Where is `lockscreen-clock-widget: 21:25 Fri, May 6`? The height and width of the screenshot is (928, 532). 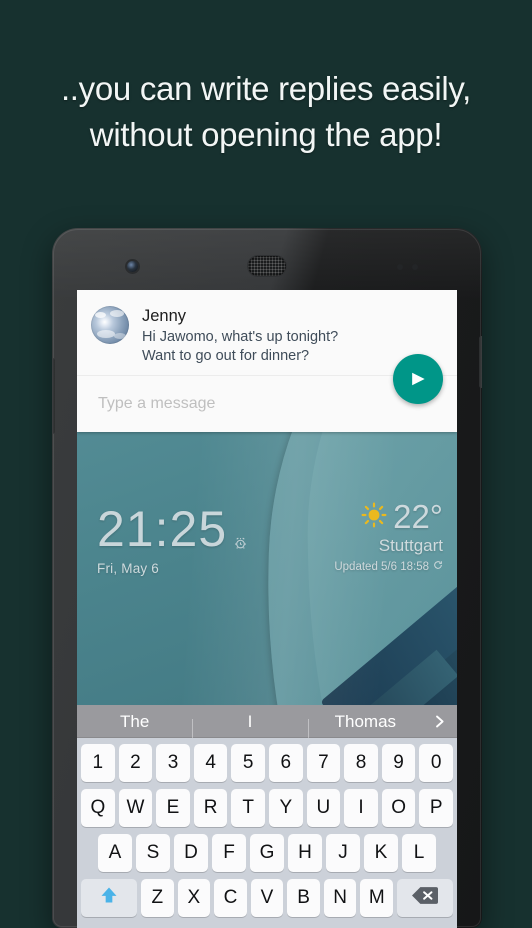 lockscreen-clock-widget: 21:25 Fri, May 6 is located at coordinates (172, 538).